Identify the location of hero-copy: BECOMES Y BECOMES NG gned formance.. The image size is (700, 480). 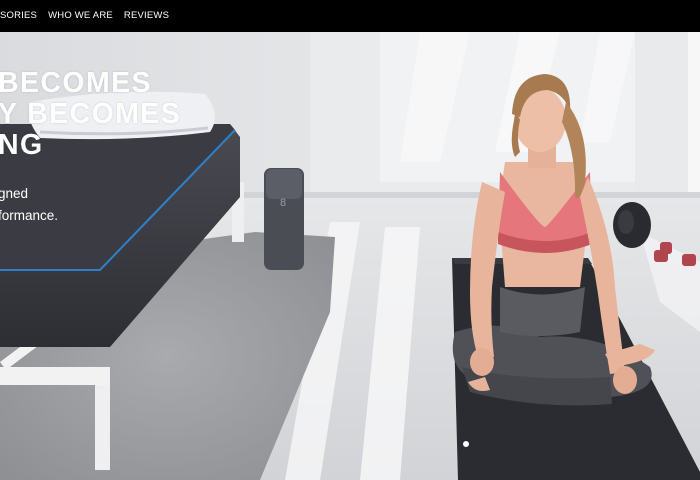
(90, 147).